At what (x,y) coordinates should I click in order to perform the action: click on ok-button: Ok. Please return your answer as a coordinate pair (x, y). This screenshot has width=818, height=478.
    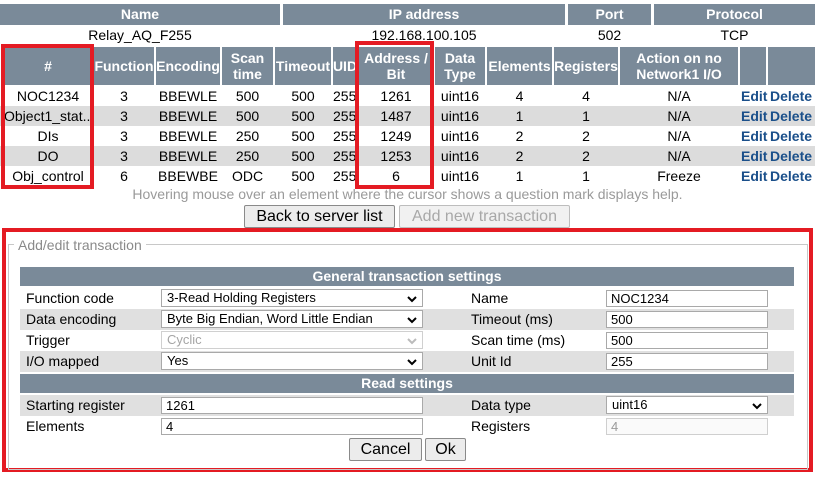
    Looking at the image, I should click on (445, 449).